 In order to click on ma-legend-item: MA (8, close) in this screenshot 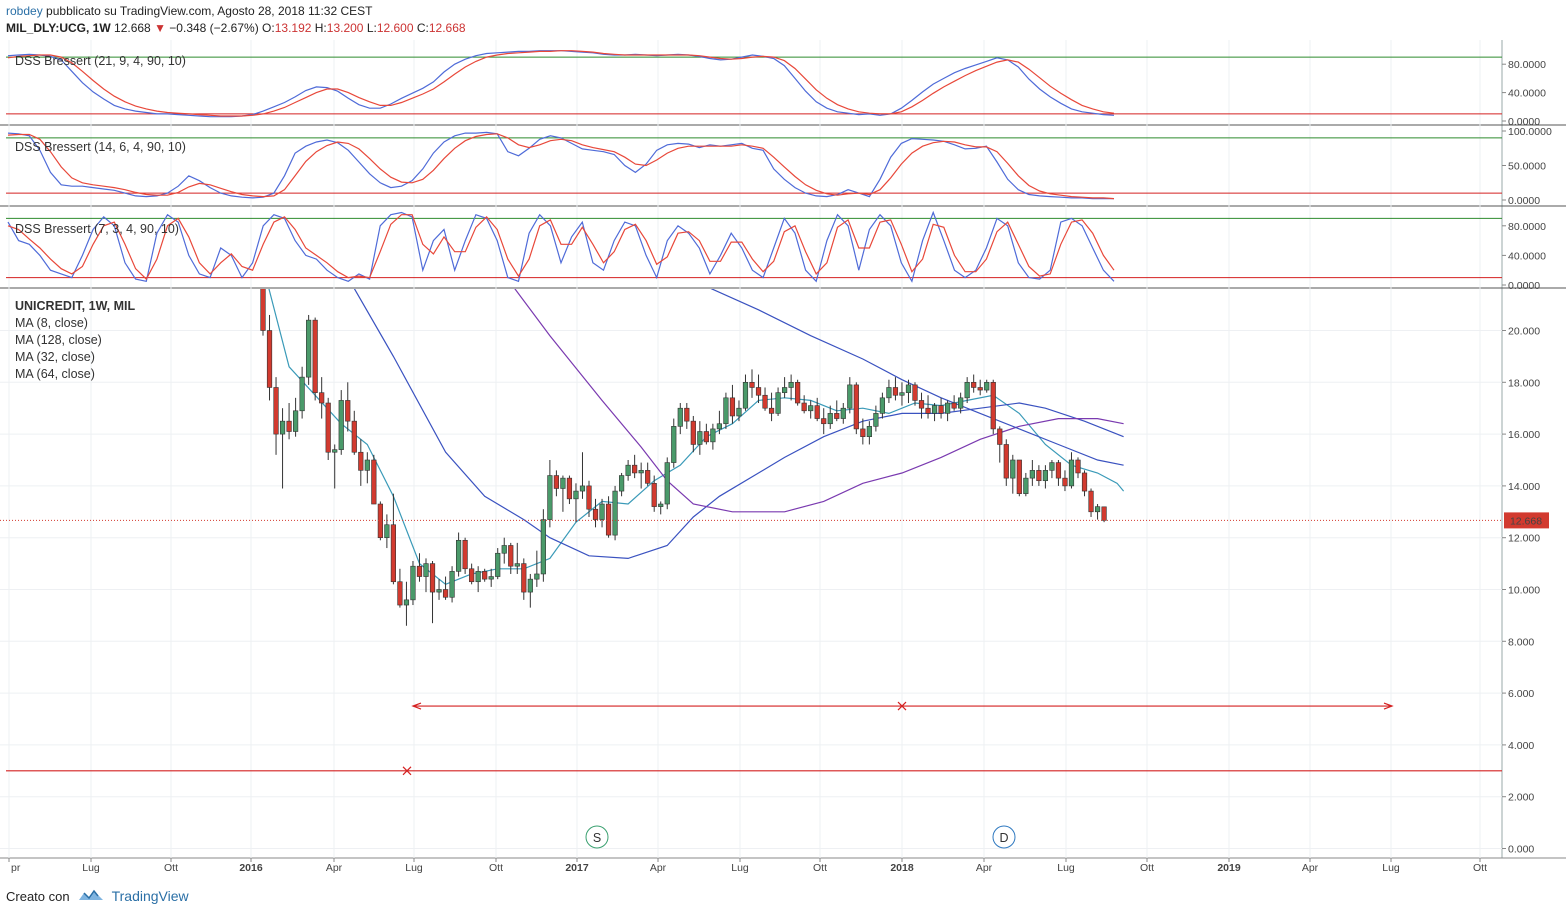, I will do `click(51, 323)`.